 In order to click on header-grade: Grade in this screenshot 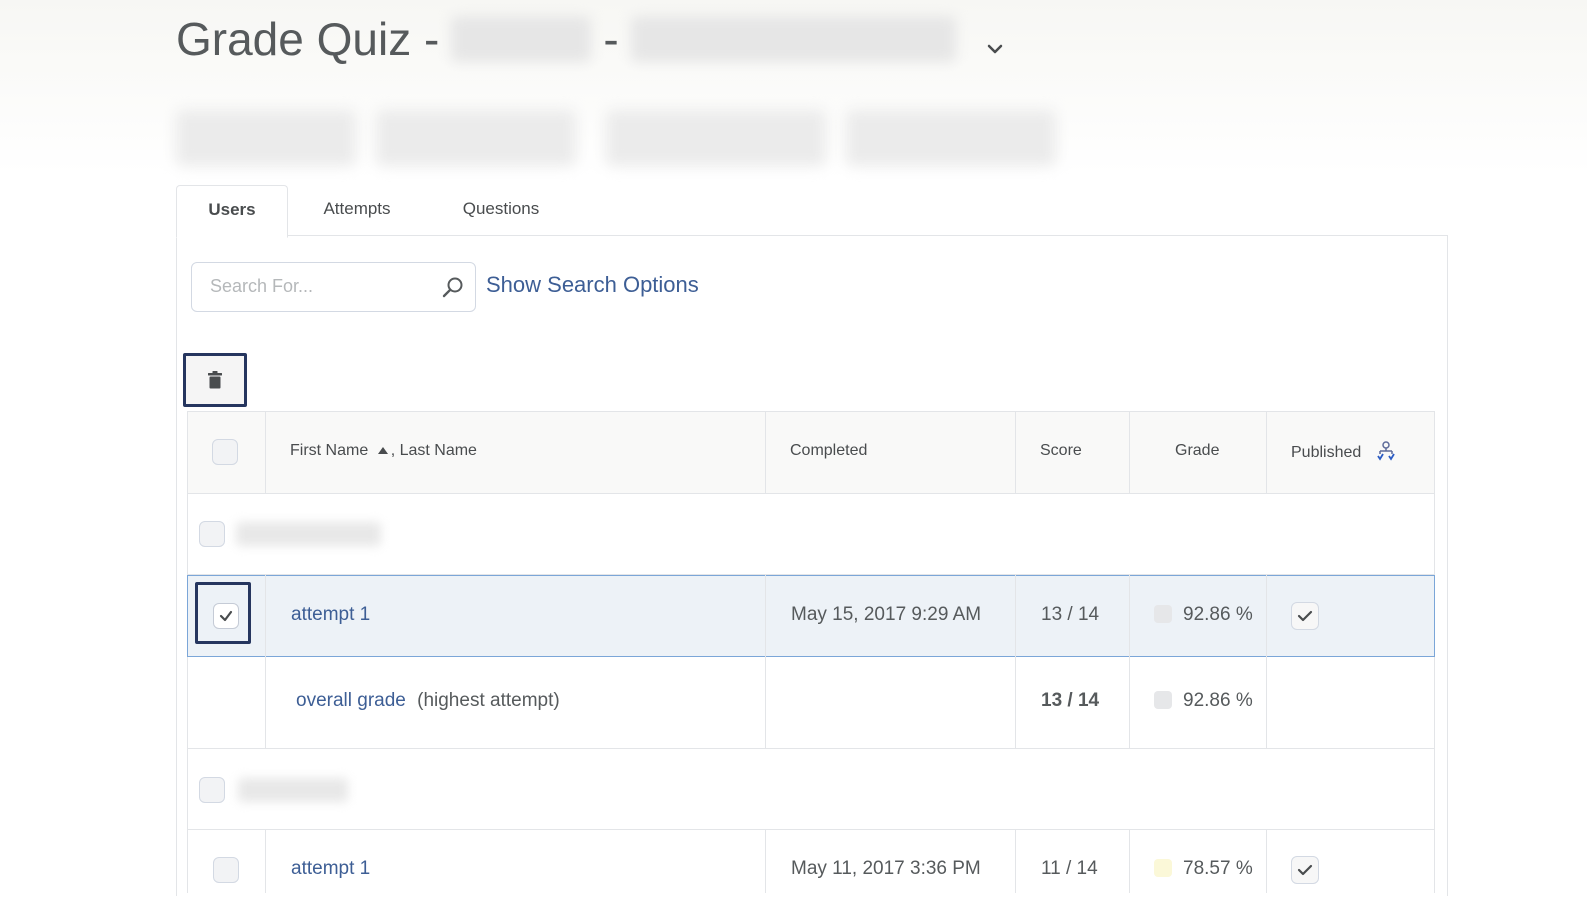, I will do `click(1197, 450)`.